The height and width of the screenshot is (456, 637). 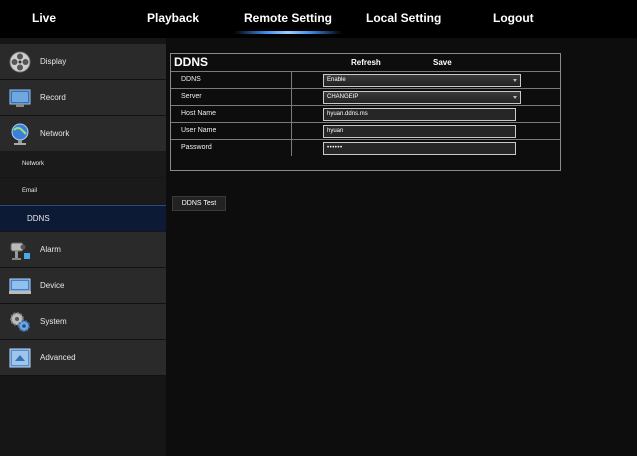 I want to click on sidebar-item-advanced: Advanced, so click(x=83, y=358).